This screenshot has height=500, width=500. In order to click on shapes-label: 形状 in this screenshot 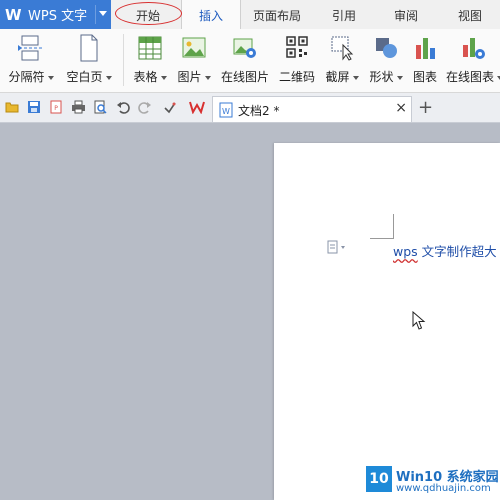, I will do `click(381, 77)`.